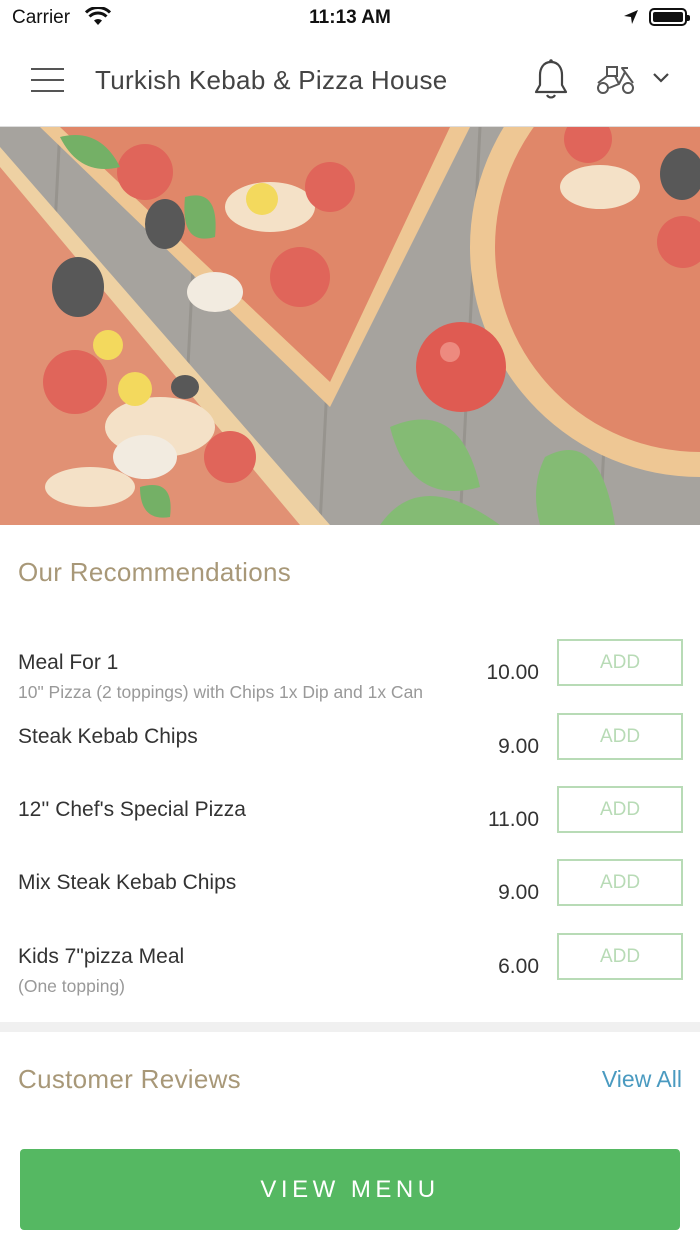  What do you see at coordinates (512, 672) in the screenshot?
I see `item-price: 10.00` at bounding box center [512, 672].